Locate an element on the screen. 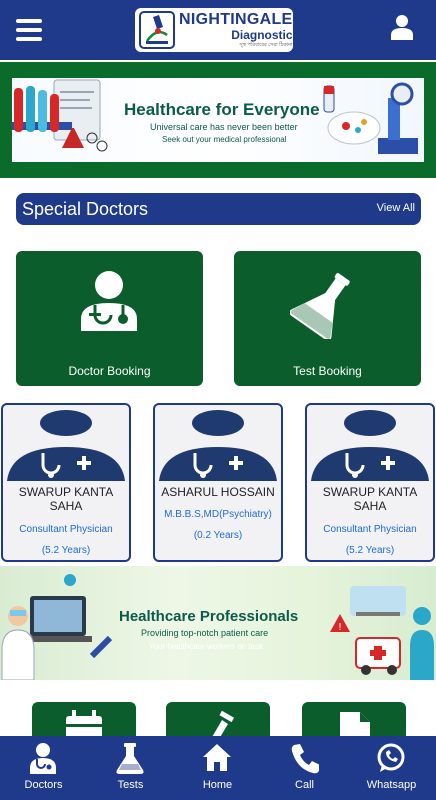  nav-whatsapp-label: Whatsapp is located at coordinates (391, 785).